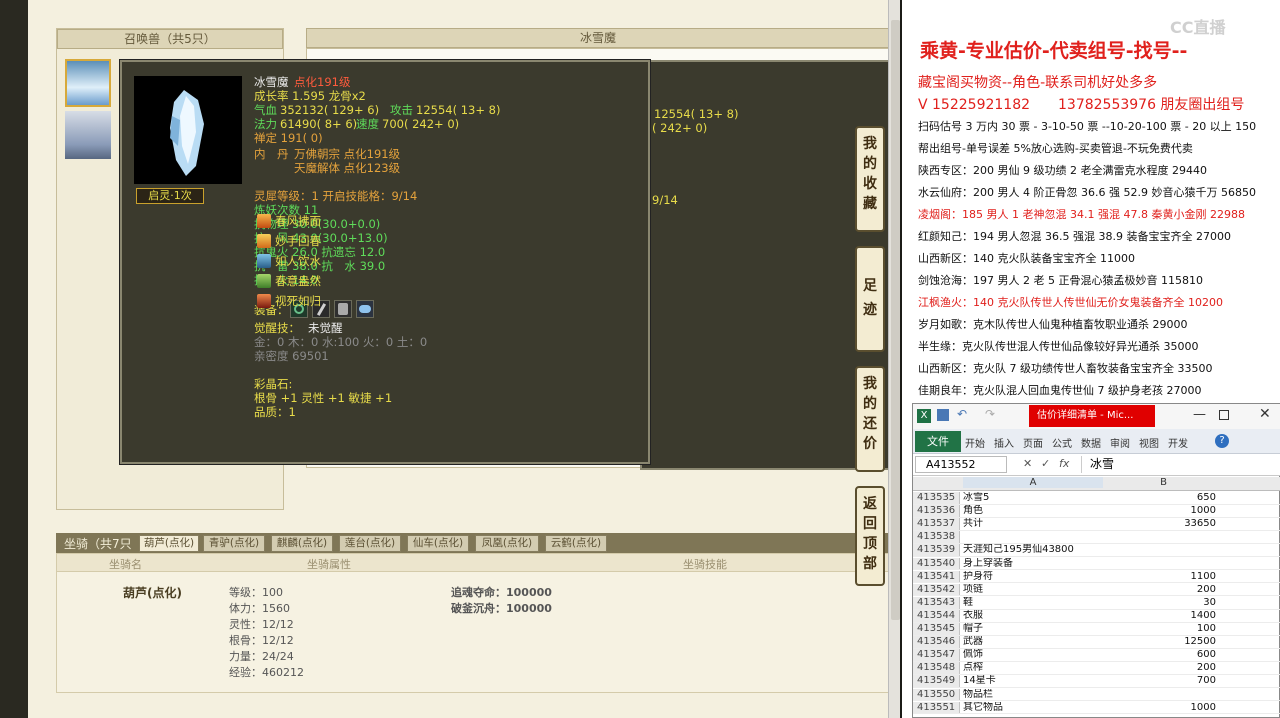 Image resolution: width=1280 pixels, height=718 pixels. What do you see at coordinates (88, 83) in the screenshot?
I see `pet-avatar-ice-demon` at bounding box center [88, 83].